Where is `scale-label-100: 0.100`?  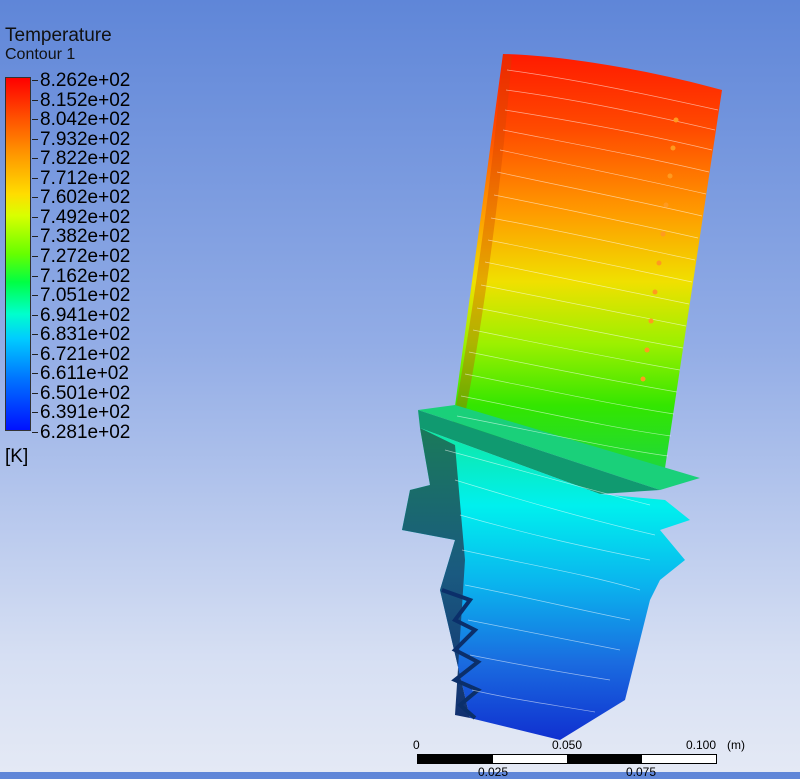 scale-label-100: 0.100 is located at coordinates (701, 745).